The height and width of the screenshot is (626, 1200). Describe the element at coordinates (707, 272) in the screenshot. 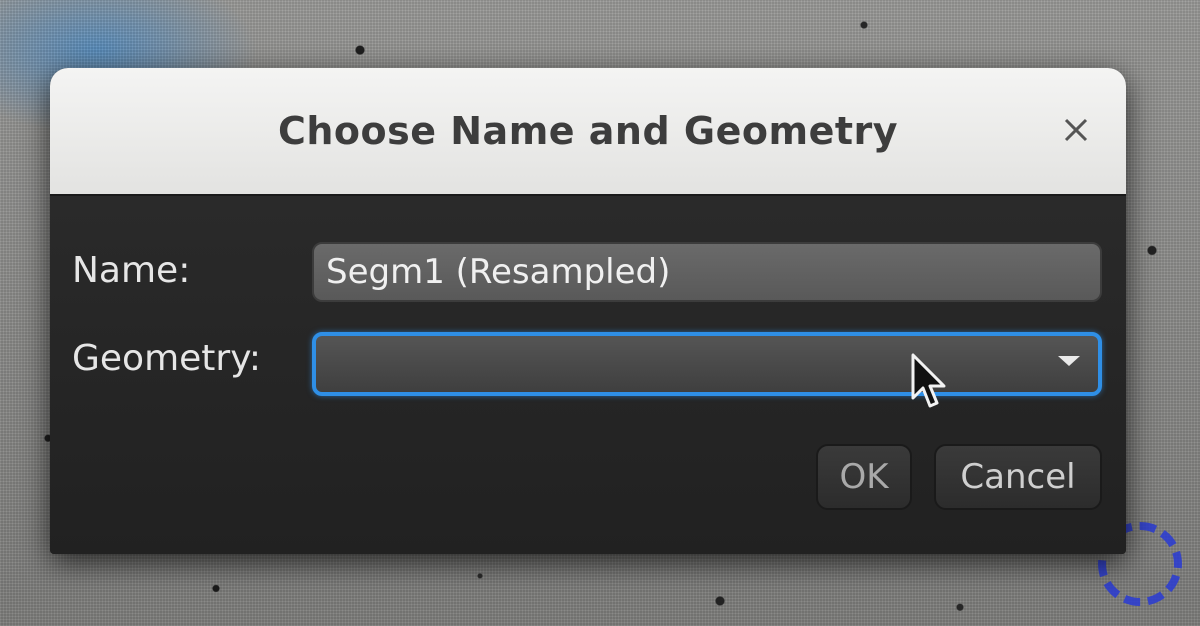

I see `name-input` at that location.